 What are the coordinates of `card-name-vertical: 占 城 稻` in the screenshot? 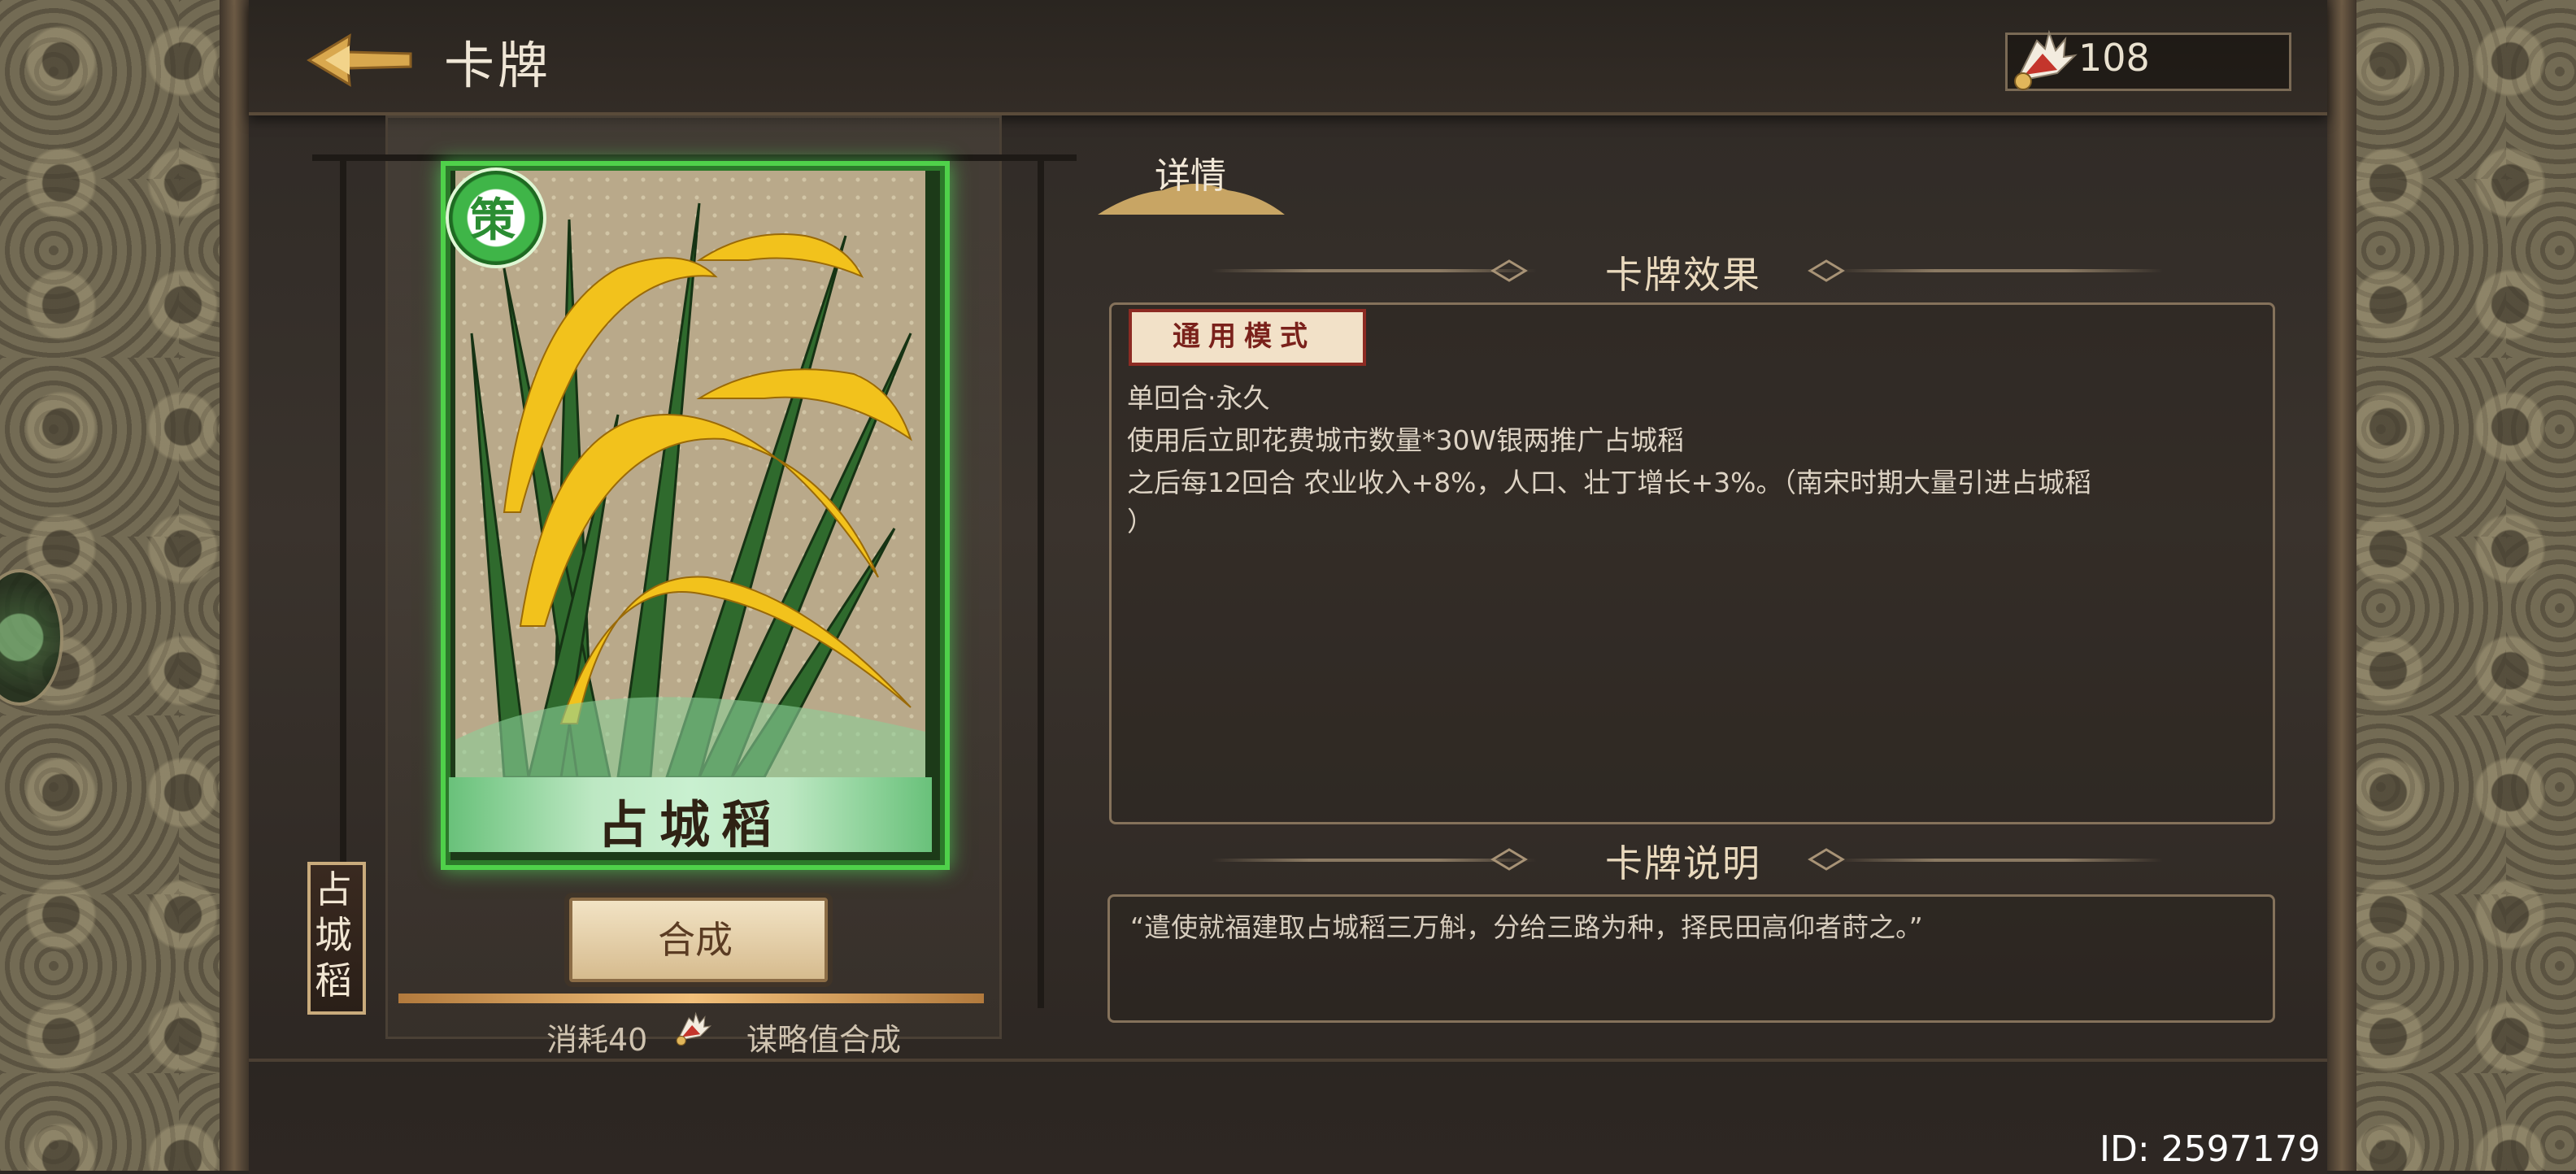 It's located at (333, 935).